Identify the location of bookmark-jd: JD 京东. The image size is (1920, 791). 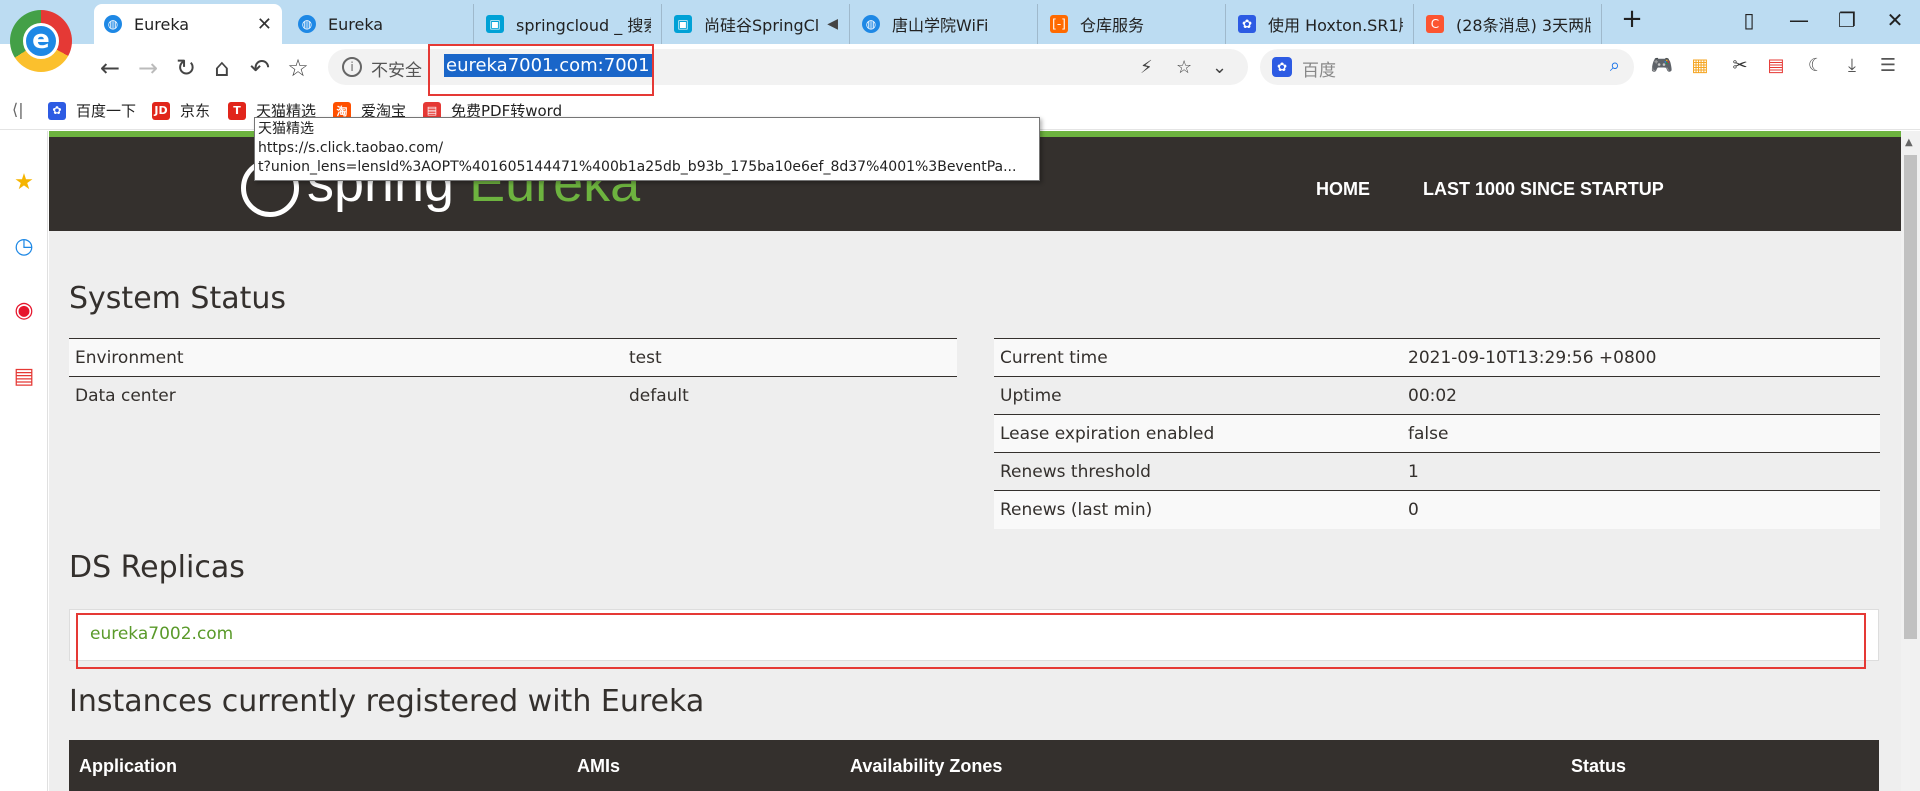
(181, 110).